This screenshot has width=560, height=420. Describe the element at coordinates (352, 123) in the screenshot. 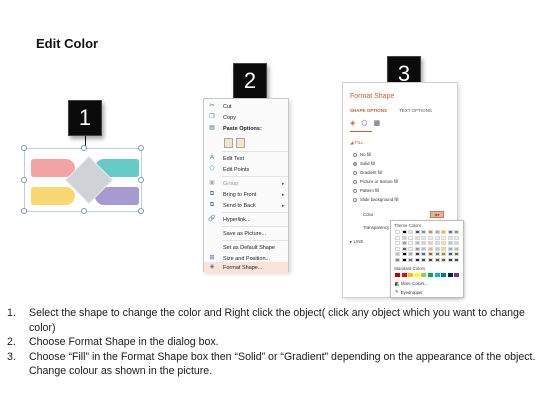

I see `fill-line-icon: ◈` at that location.